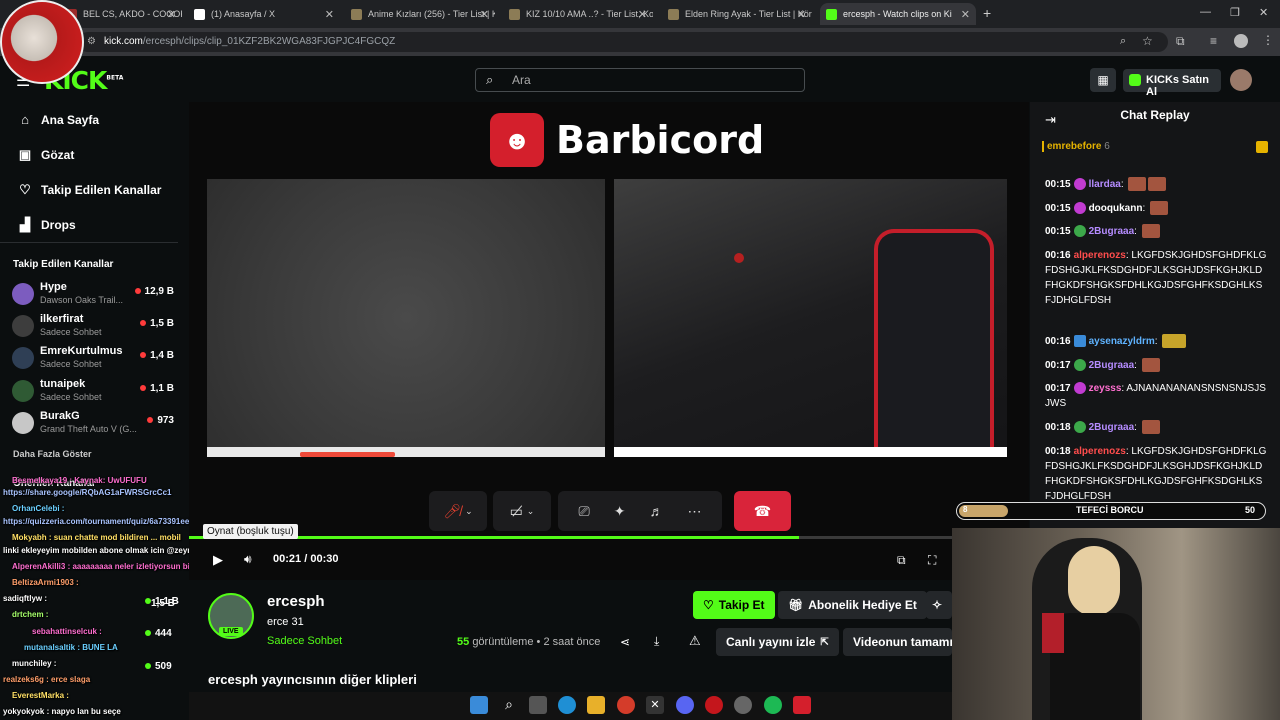 This screenshot has height=720, width=1280. Describe the element at coordinates (656, 511) in the screenshot. I see `soundboard-icon: ♬` at that location.